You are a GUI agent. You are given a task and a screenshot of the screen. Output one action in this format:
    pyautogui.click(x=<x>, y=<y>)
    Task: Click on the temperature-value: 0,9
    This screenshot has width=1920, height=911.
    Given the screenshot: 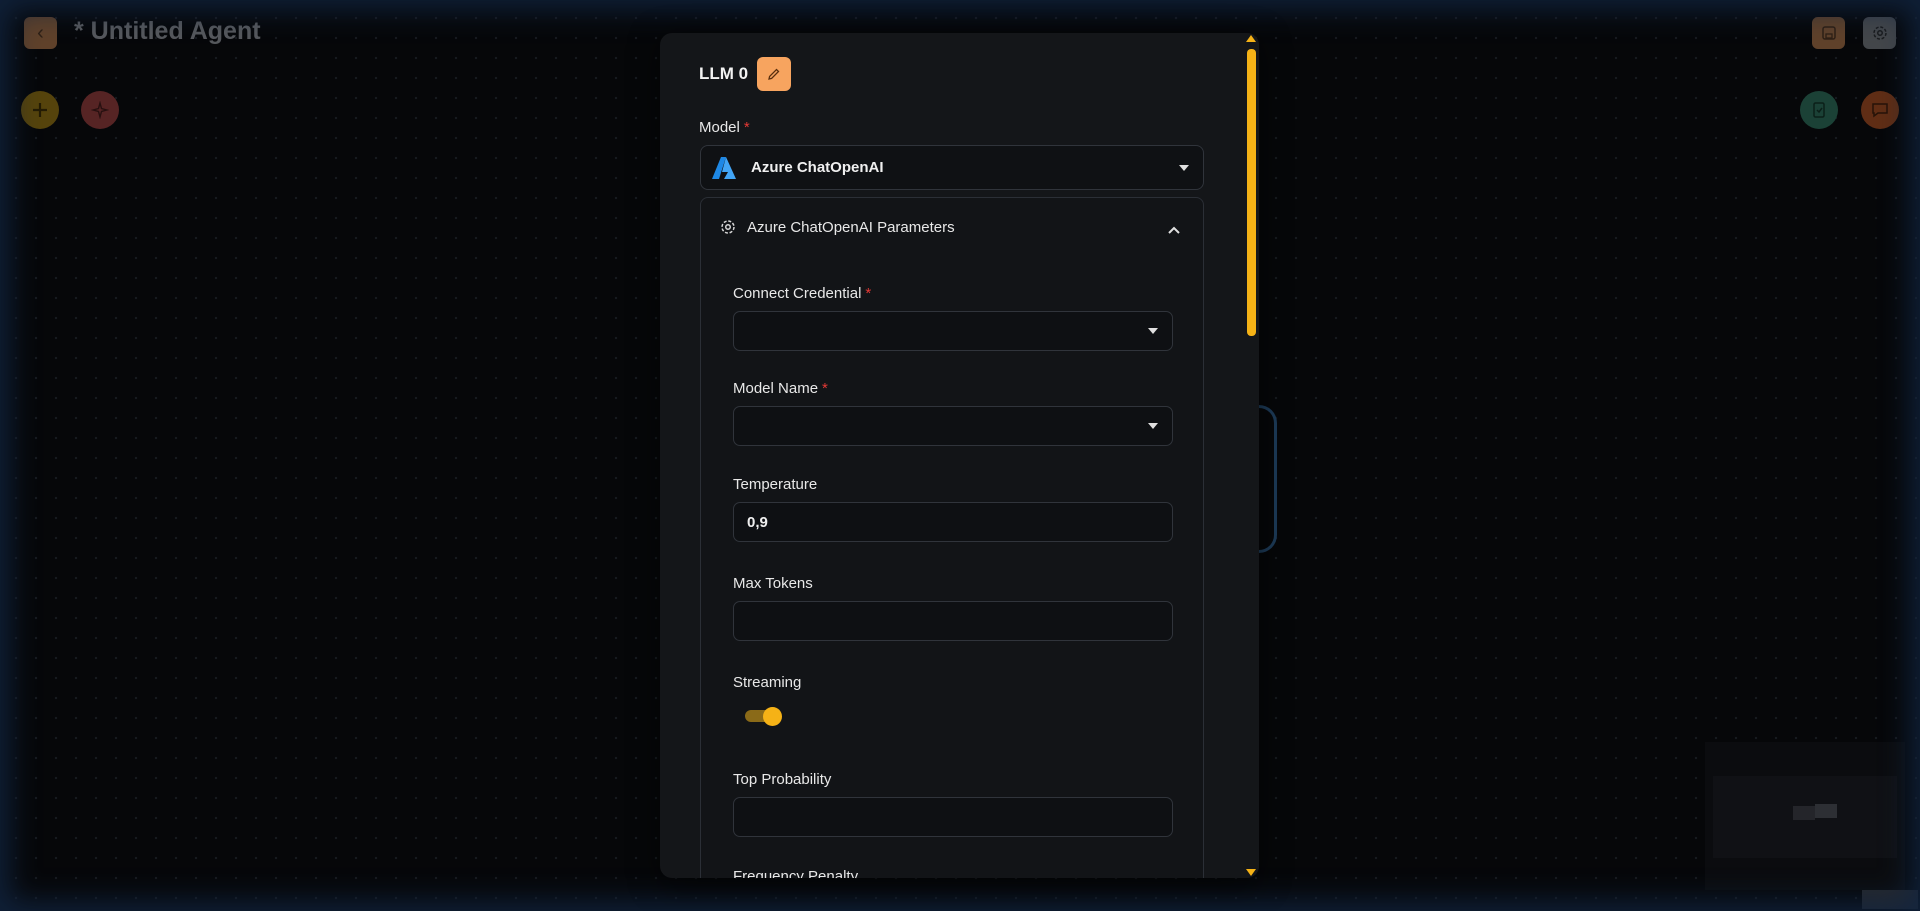 What is the action you would take?
    pyautogui.click(x=757, y=522)
    